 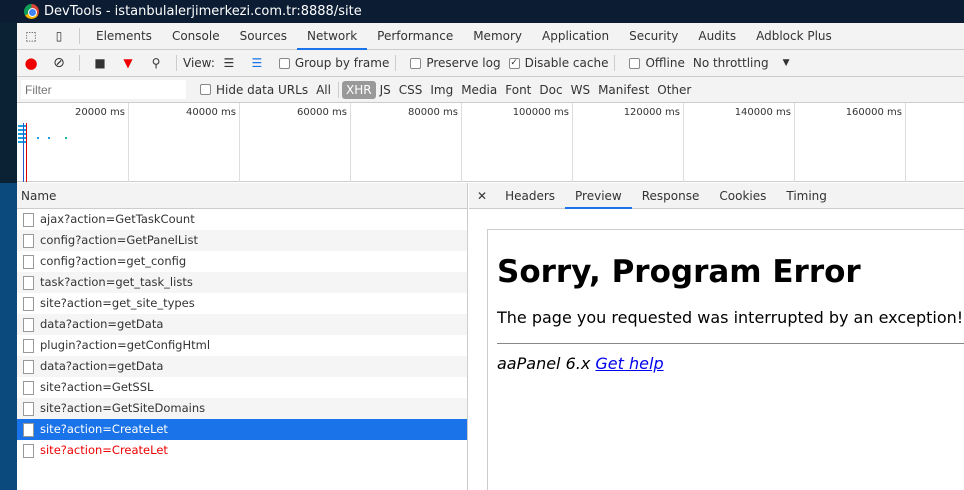 What do you see at coordinates (242, 345) in the screenshot?
I see `request-row: plugin?action=getConfigHtml` at bounding box center [242, 345].